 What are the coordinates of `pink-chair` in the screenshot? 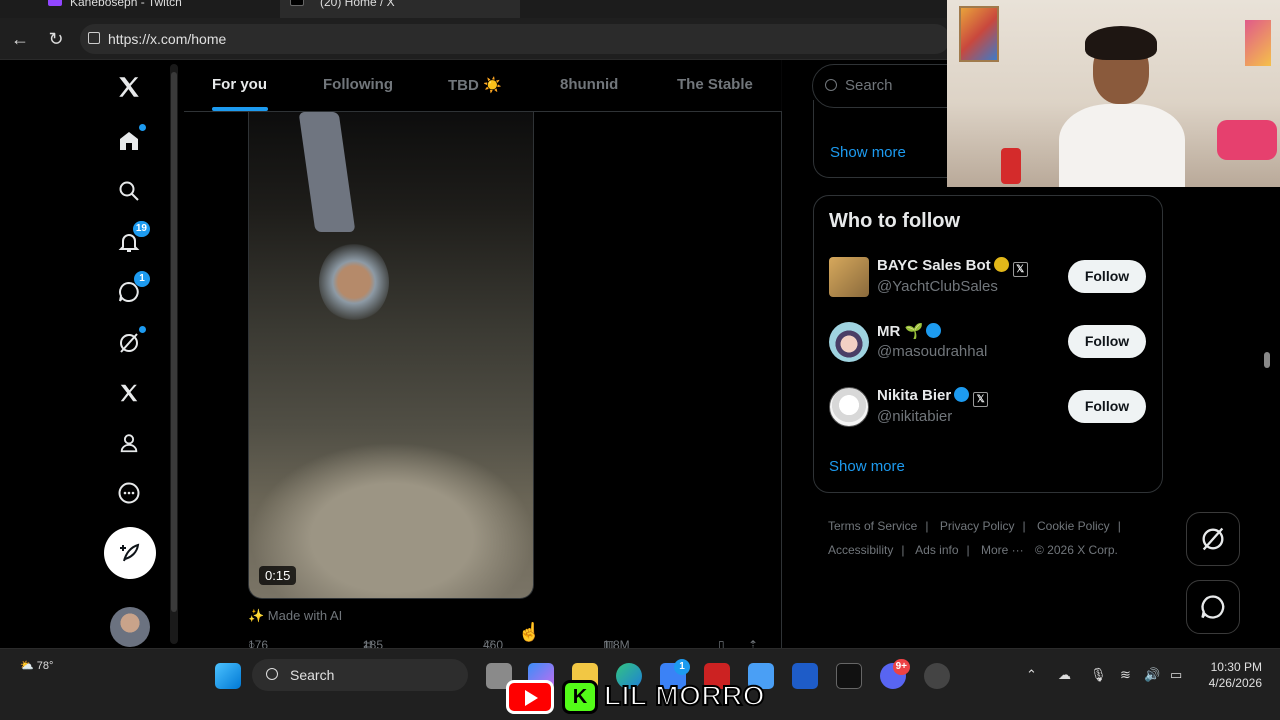 It's located at (1247, 140).